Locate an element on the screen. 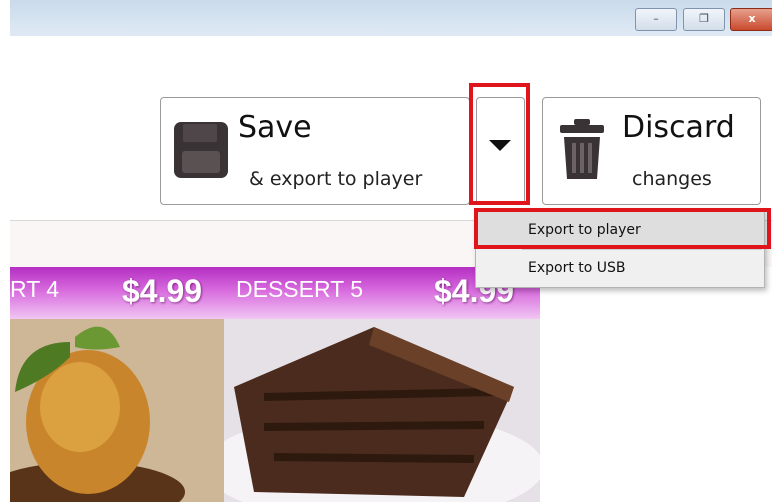 The height and width of the screenshot is (502, 772). menu-board-item-4: RT 4 $4.99 is located at coordinates (117, 384).